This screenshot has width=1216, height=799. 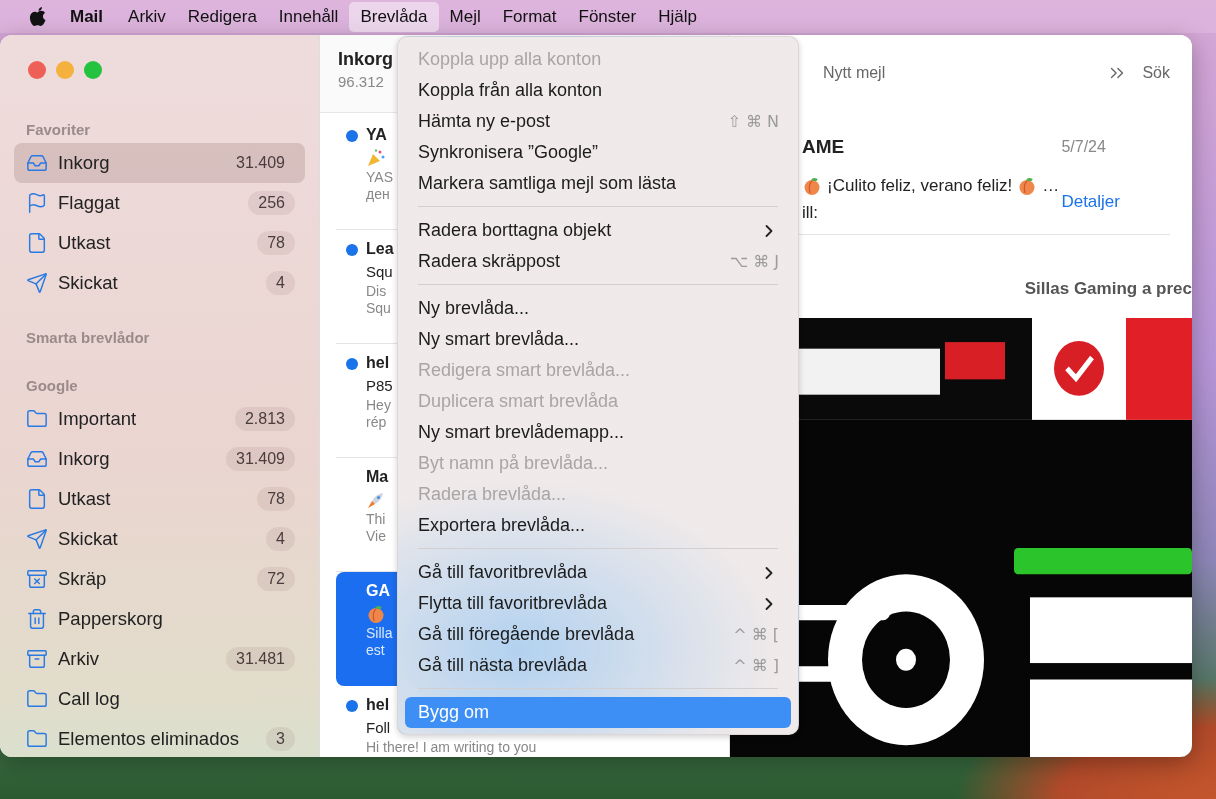 I want to click on sidebar-item: Skräp 72, so click(x=159, y=579).